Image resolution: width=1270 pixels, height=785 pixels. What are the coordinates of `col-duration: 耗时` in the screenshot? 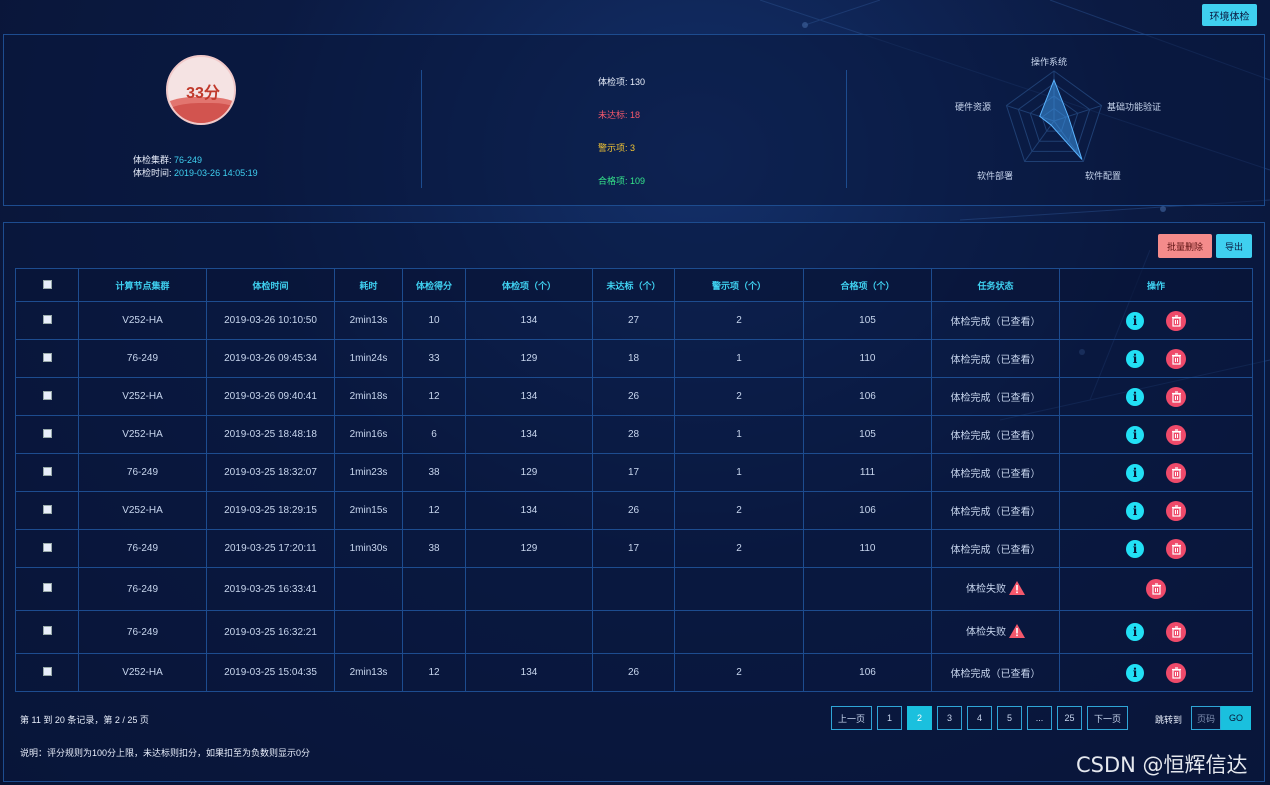 It's located at (368, 285).